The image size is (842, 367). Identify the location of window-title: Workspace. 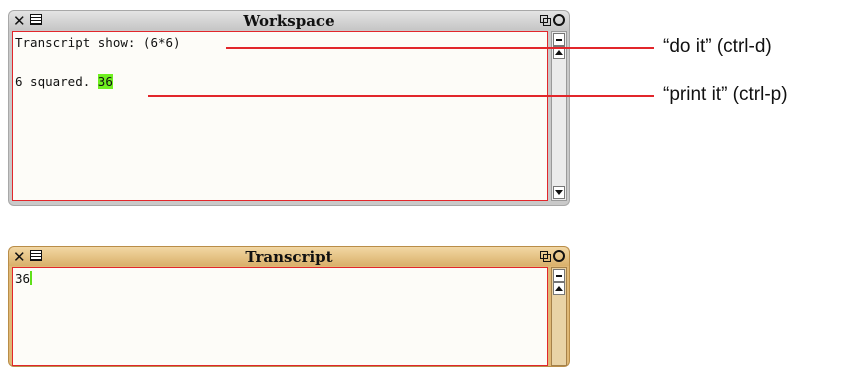
(289, 21).